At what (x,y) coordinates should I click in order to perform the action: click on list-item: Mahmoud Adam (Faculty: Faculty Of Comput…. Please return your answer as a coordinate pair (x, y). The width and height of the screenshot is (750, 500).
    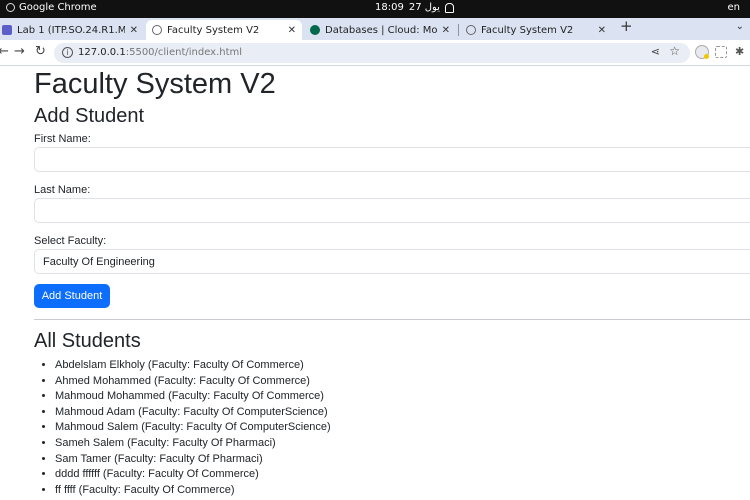
    Looking at the image, I should click on (193, 413).